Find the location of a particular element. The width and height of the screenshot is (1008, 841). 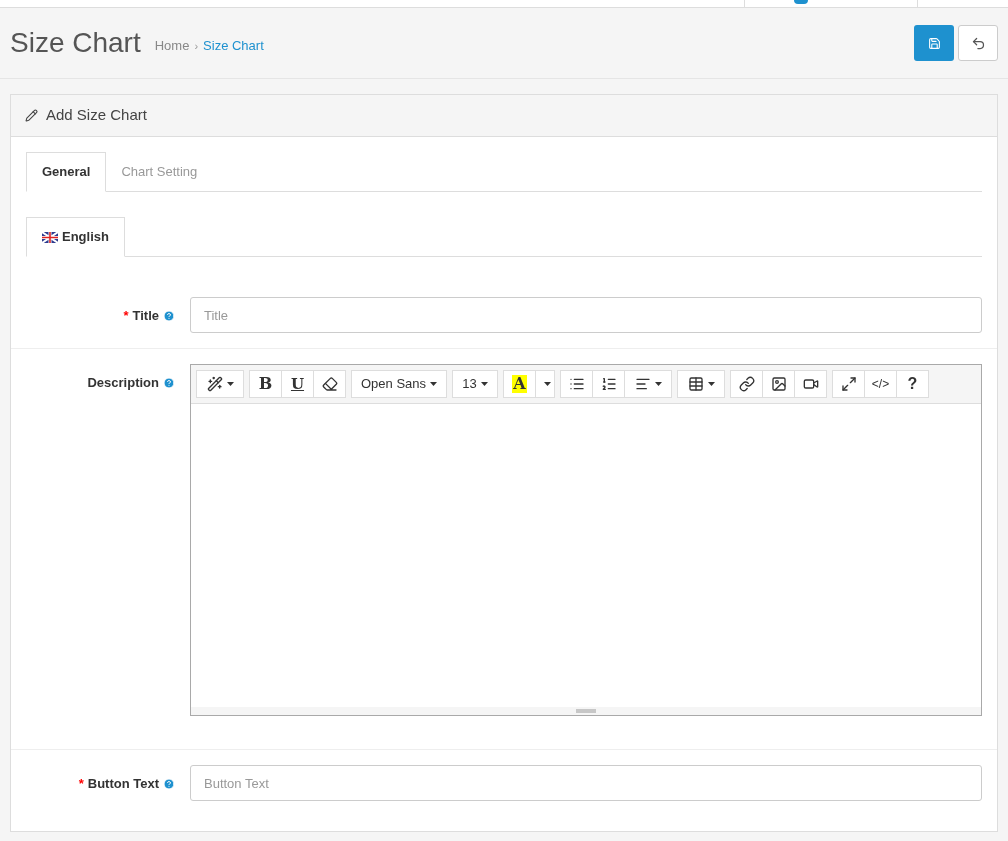

fullscreen-button is located at coordinates (848, 384).